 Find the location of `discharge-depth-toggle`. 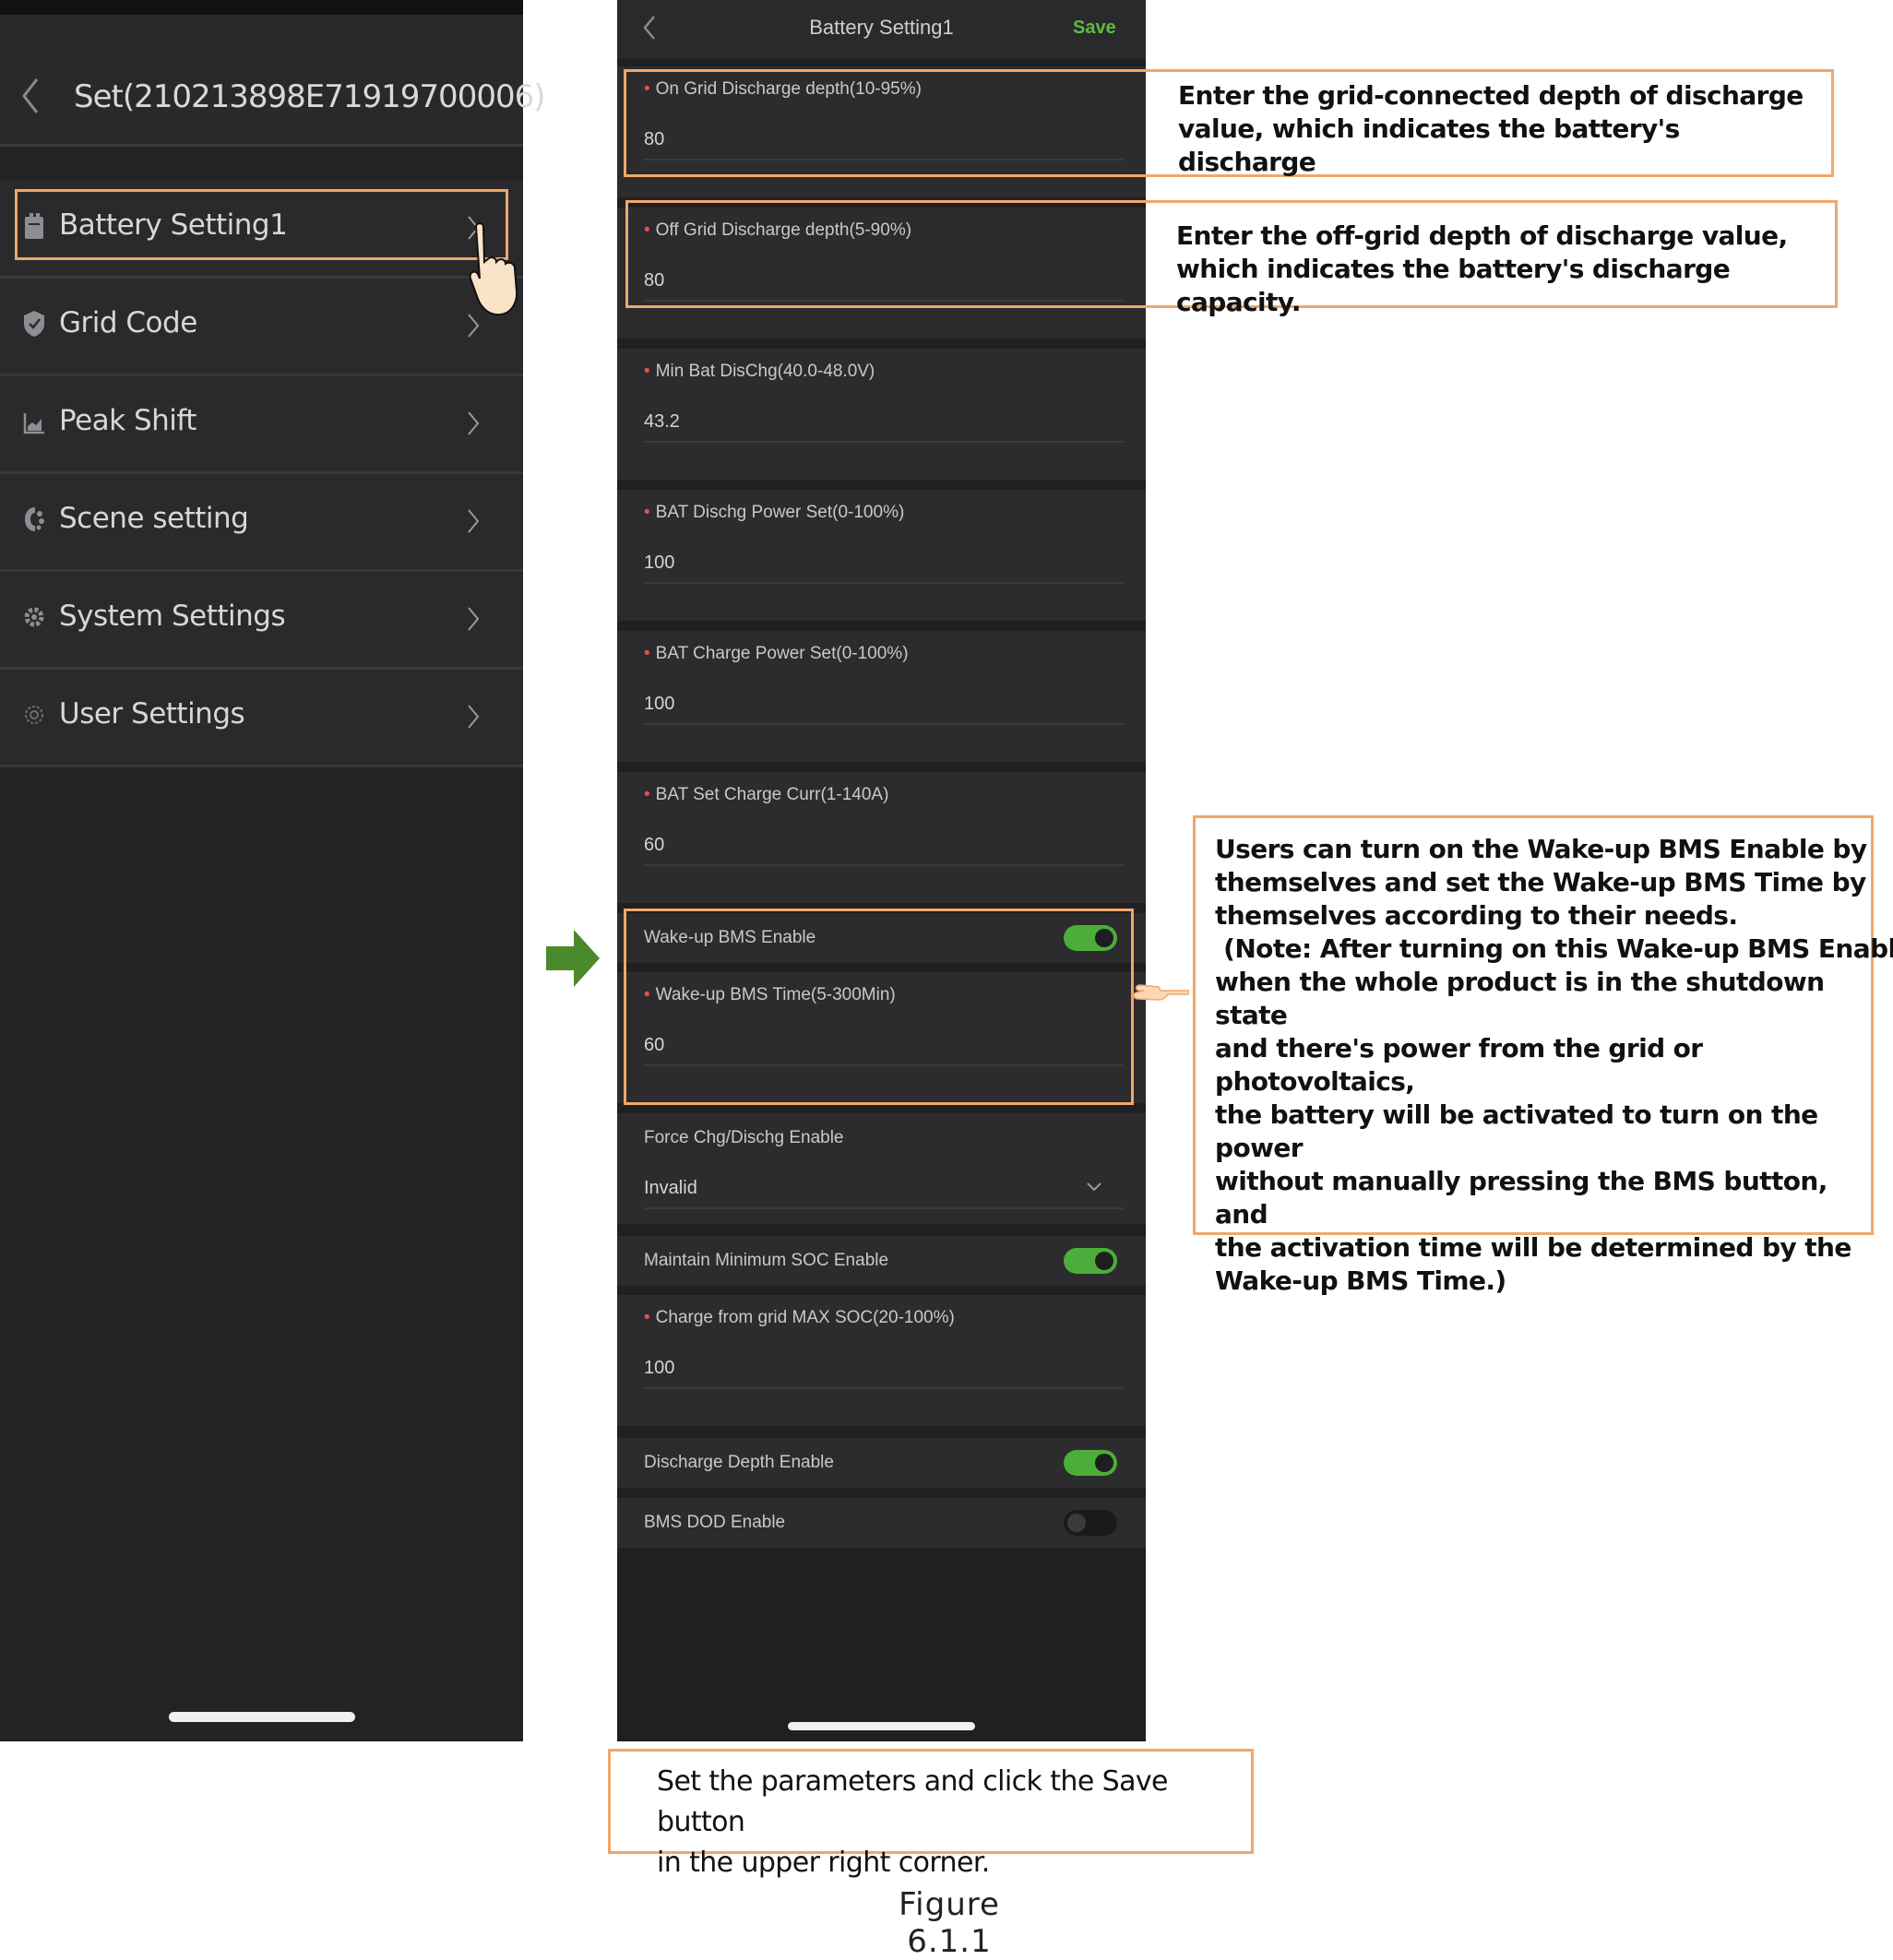

discharge-depth-toggle is located at coordinates (1091, 1463).